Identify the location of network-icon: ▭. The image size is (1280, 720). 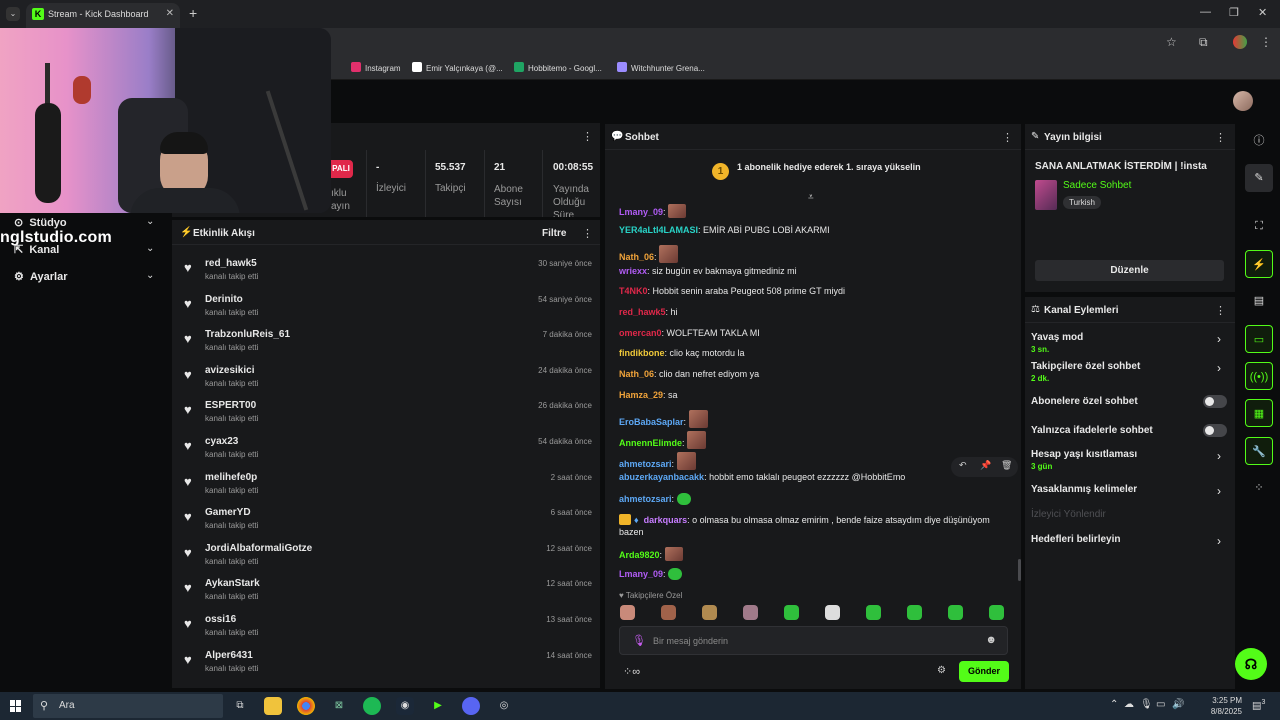
(1160, 704).